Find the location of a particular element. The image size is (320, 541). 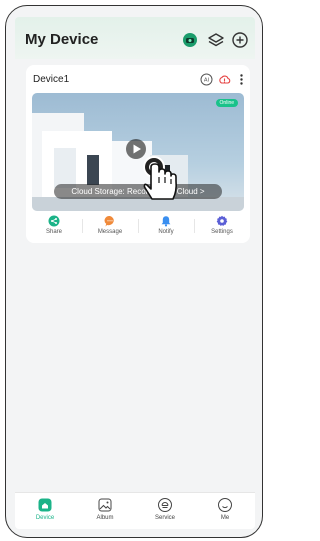

page-title: My Device is located at coordinates (62, 39).